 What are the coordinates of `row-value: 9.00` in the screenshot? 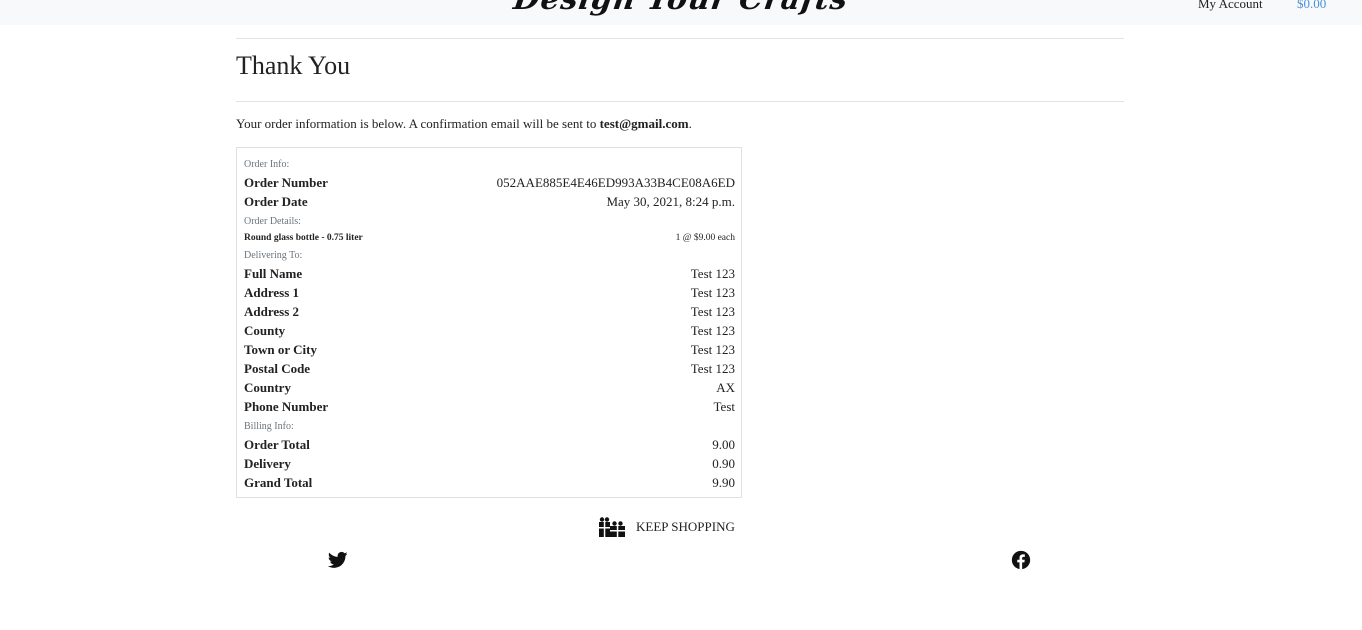 It's located at (723, 444).